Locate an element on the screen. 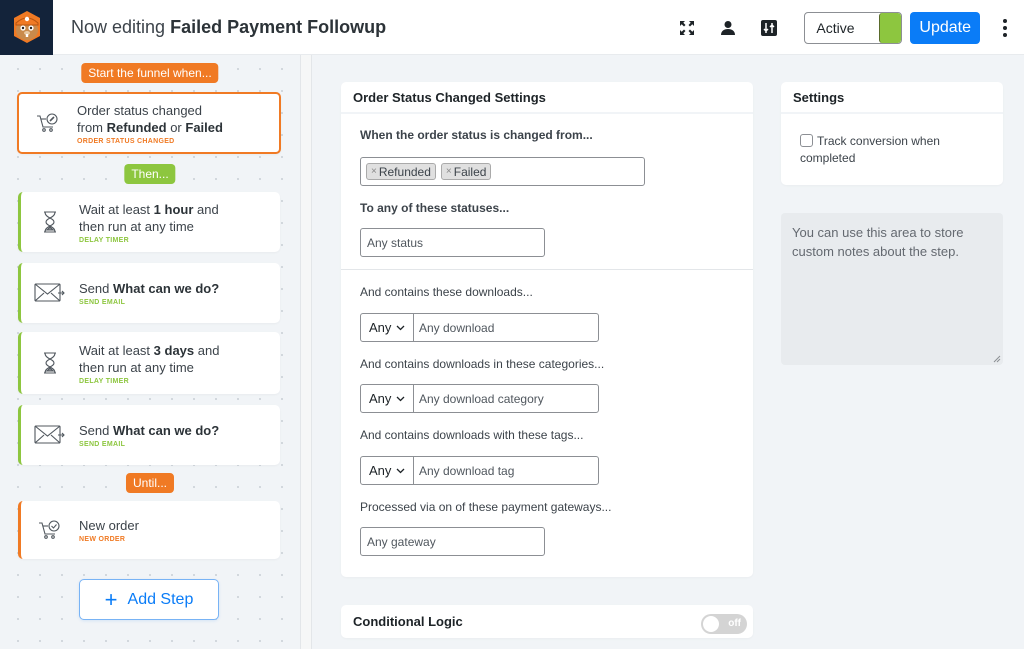 This screenshot has height=649, width=1024. text: or is located at coordinates (176, 127).